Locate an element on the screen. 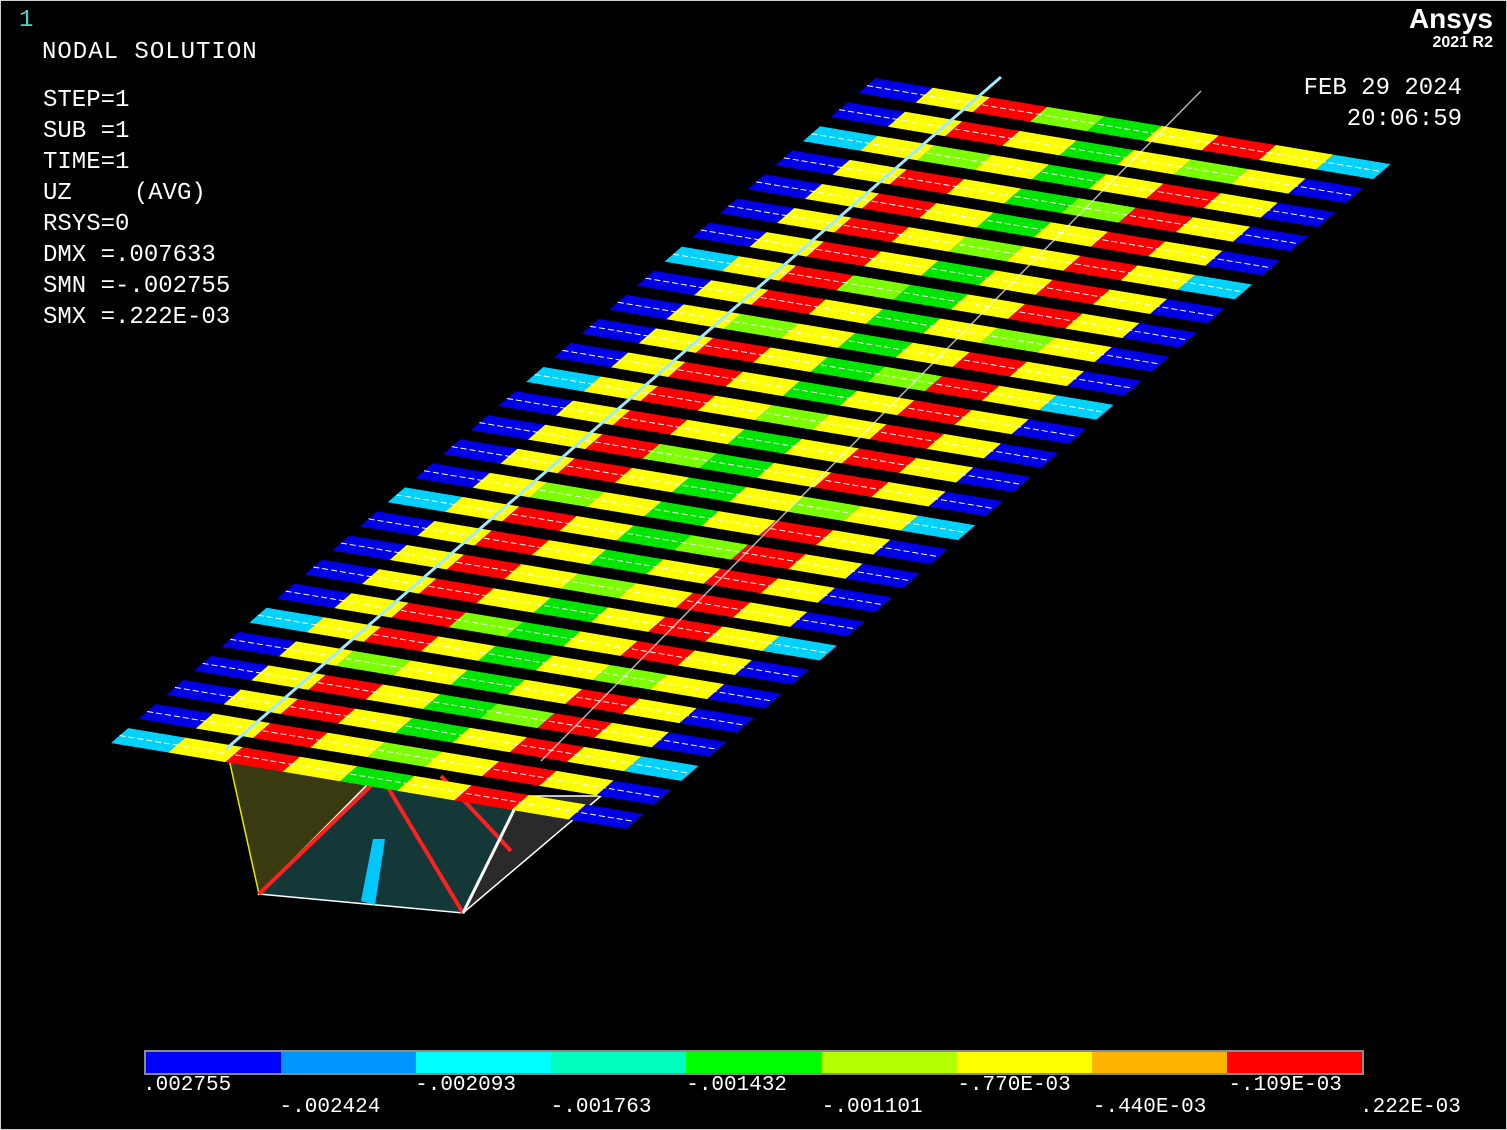 This screenshot has height=1130, width=1507. legend-tick-label: -.109E-03 is located at coordinates (1285, 1085).